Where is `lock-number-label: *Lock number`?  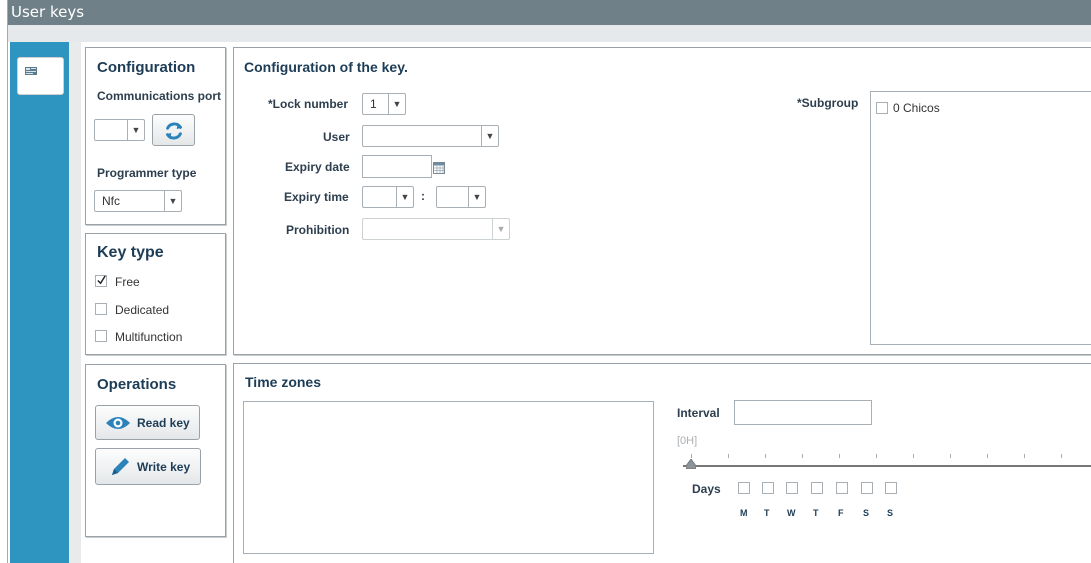 lock-number-label: *Lock number is located at coordinates (308, 104).